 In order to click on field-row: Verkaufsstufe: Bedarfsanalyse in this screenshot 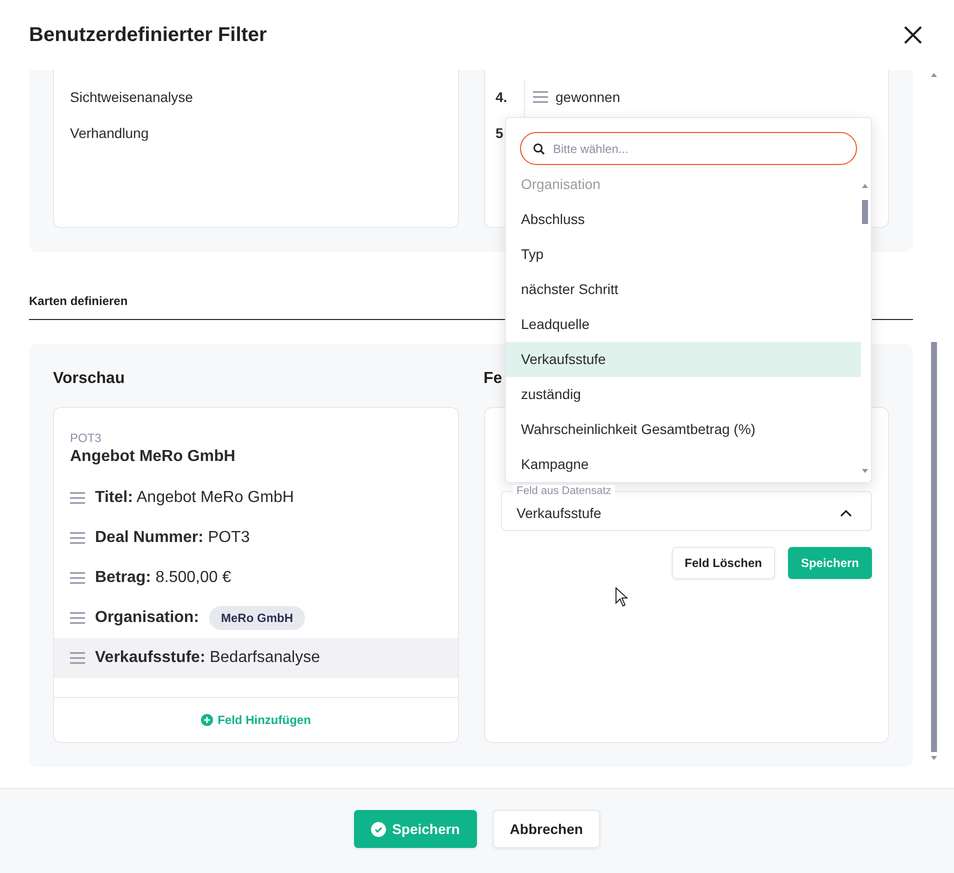, I will do `click(256, 658)`.